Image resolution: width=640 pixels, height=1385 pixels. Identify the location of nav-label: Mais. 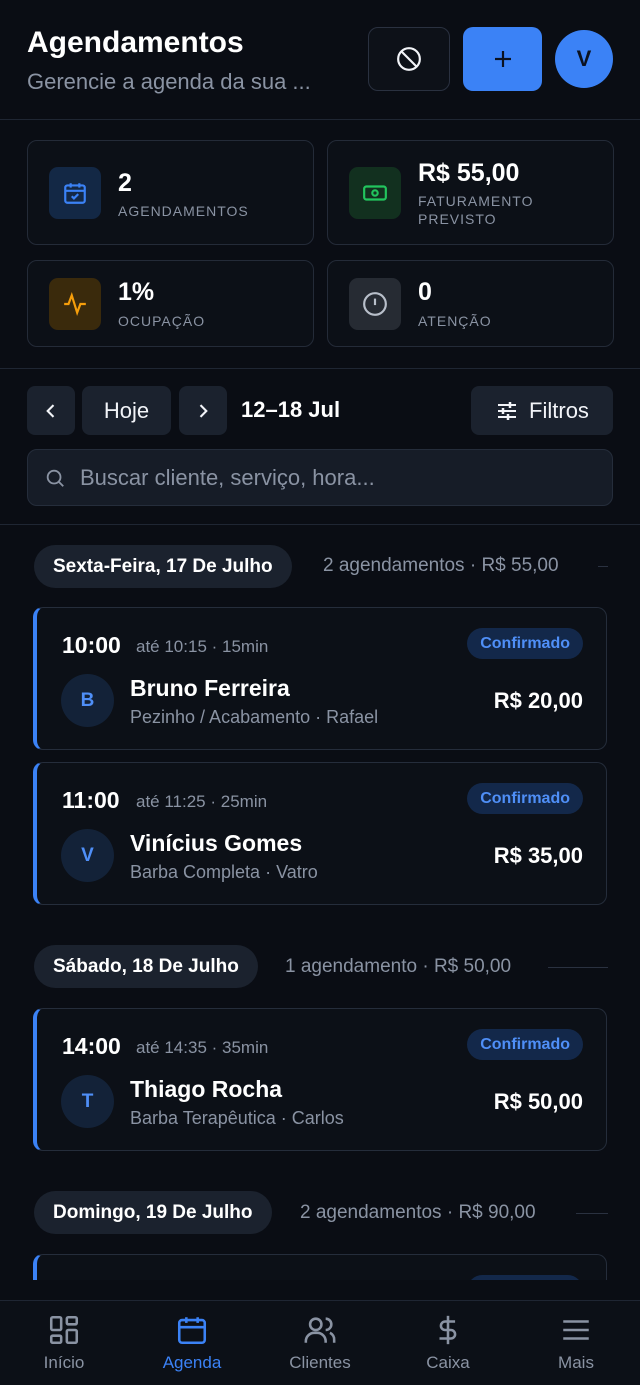
(576, 1362).